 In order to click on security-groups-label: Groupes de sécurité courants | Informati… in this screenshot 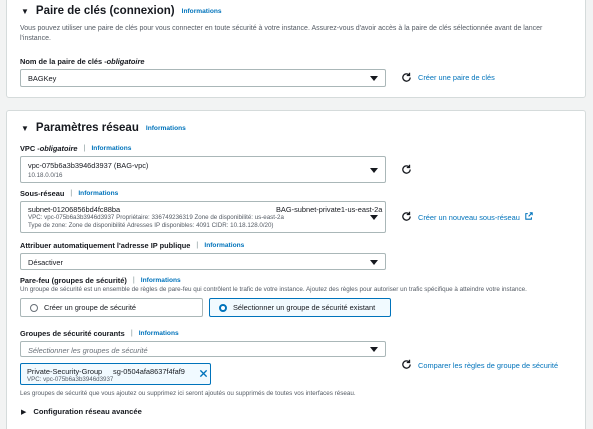, I will do `click(99, 333)`.